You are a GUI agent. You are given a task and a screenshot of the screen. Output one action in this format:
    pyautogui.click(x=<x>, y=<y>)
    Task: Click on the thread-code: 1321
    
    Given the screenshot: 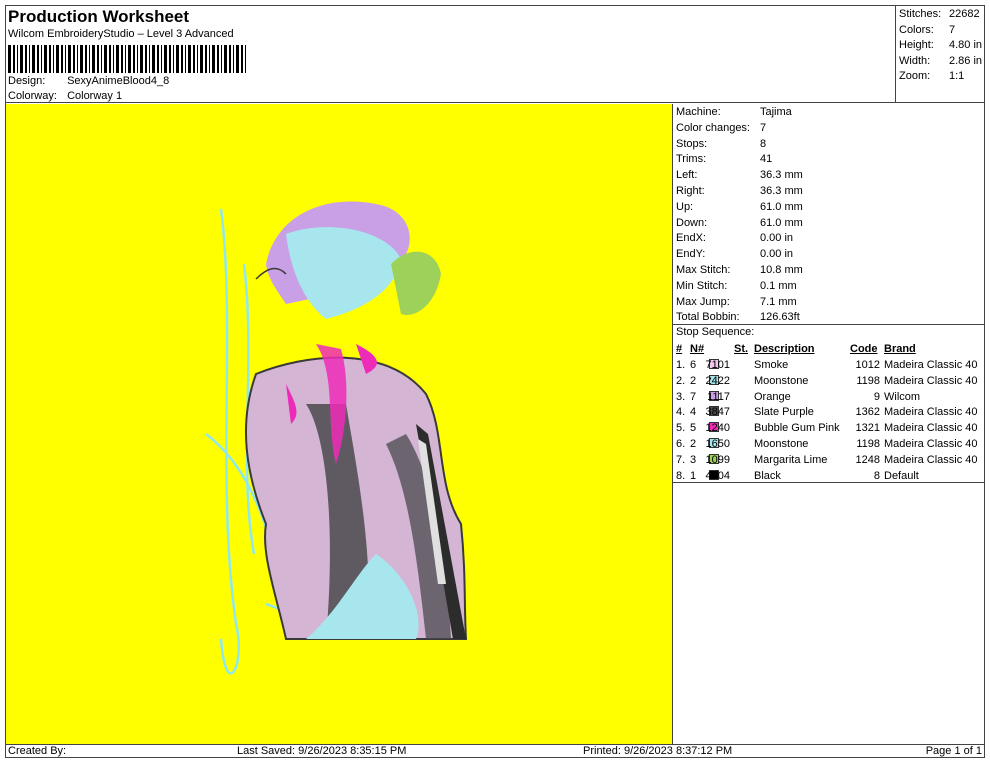 What is the action you would take?
    pyautogui.click(x=867, y=428)
    